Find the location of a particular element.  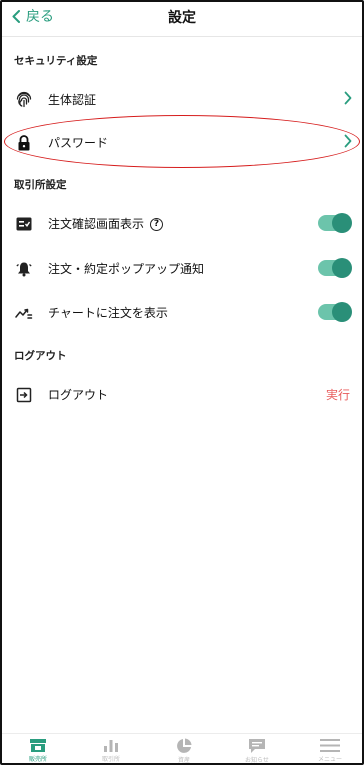

biometric-label: 生体認証 is located at coordinates (72, 100).